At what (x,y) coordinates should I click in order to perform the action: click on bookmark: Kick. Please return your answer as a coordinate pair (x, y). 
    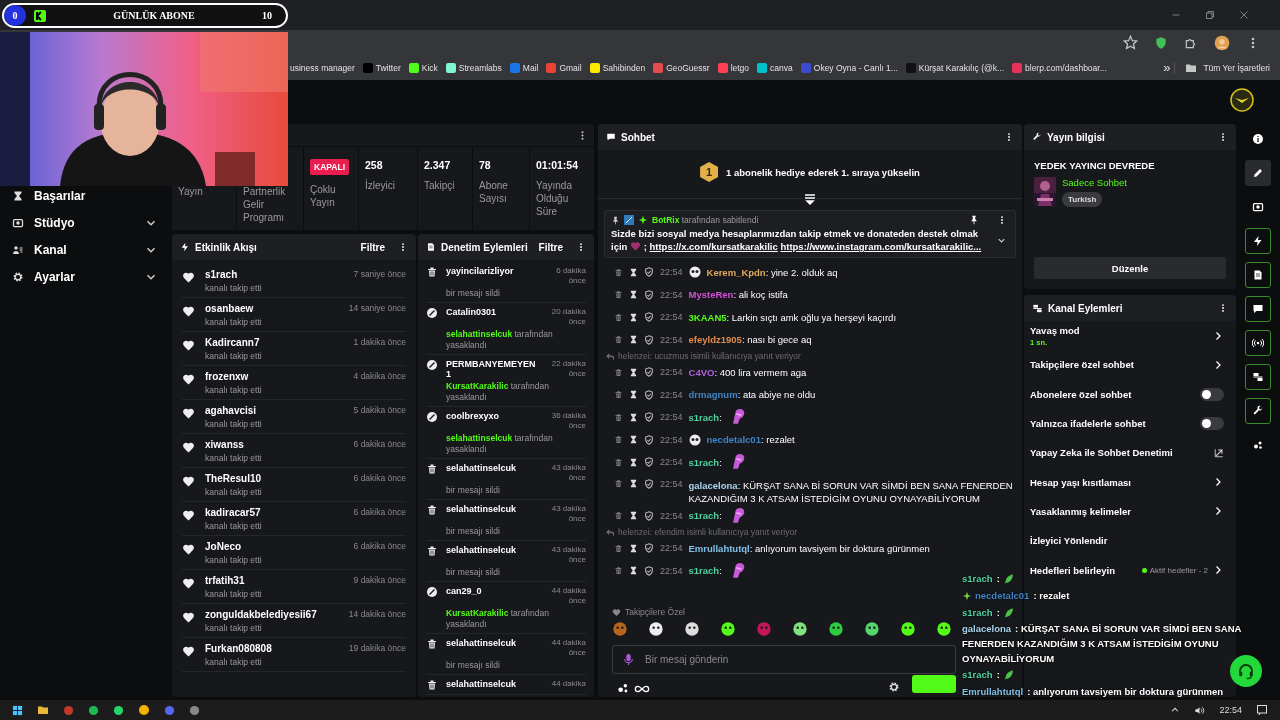
    Looking at the image, I should click on (423, 67).